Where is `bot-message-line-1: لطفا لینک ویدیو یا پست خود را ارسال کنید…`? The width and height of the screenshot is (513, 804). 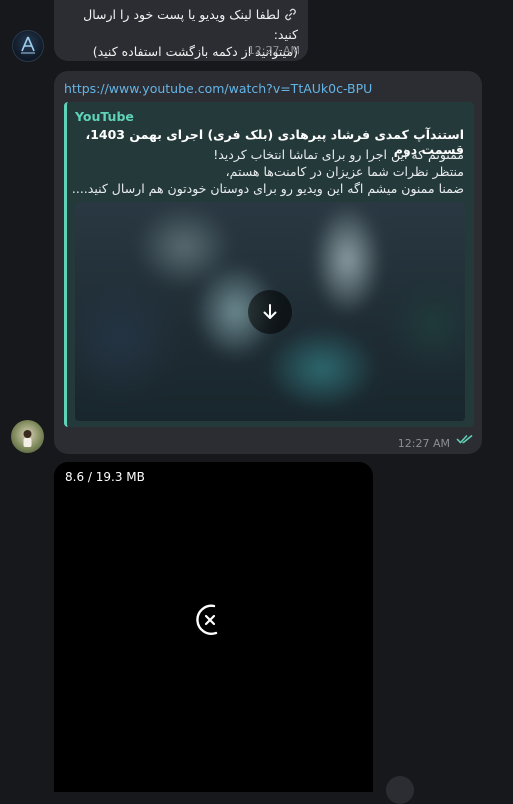 bot-message-line-1: لطفا لینک ویدیو یا پست خود را ارسال کنید… is located at coordinates (190, 24).